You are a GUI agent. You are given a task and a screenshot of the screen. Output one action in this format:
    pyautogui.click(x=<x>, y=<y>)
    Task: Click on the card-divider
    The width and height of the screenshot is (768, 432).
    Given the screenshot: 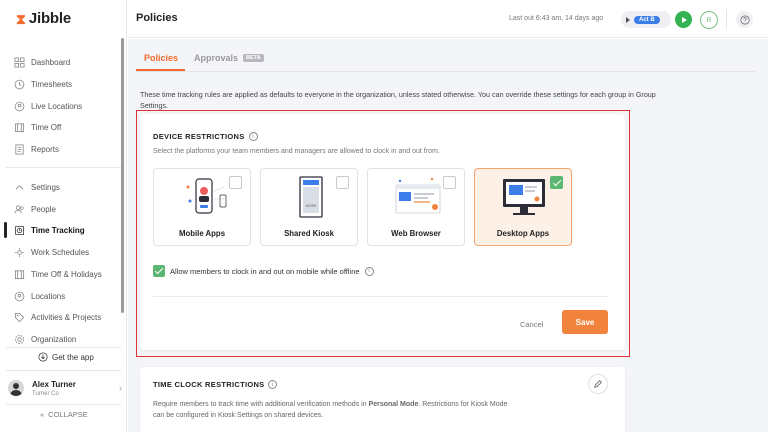 What is the action you would take?
    pyautogui.click(x=380, y=296)
    